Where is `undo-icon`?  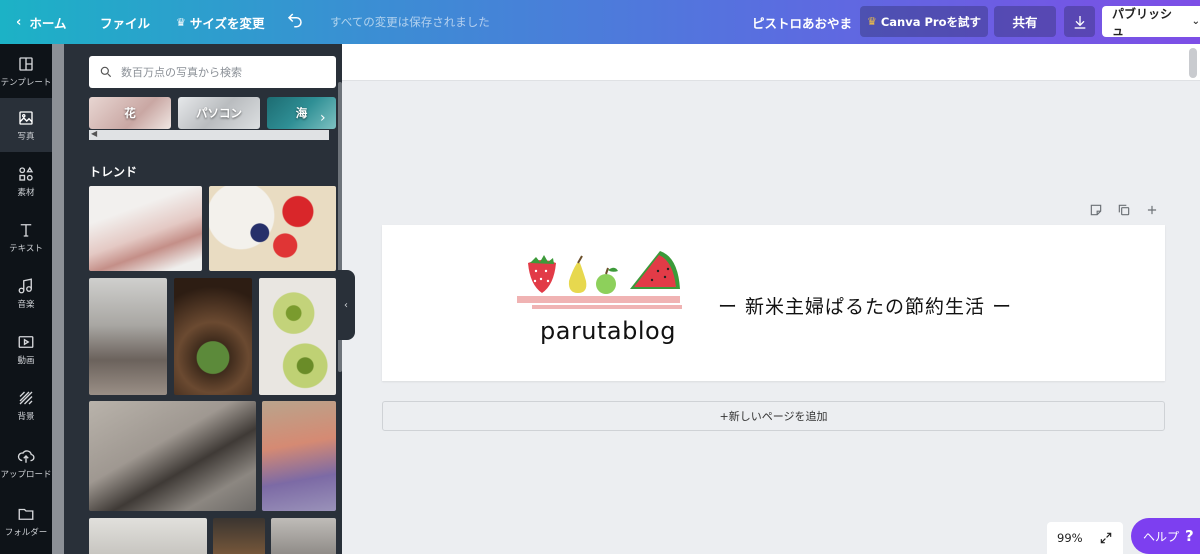
undo-icon is located at coordinates (294, 20).